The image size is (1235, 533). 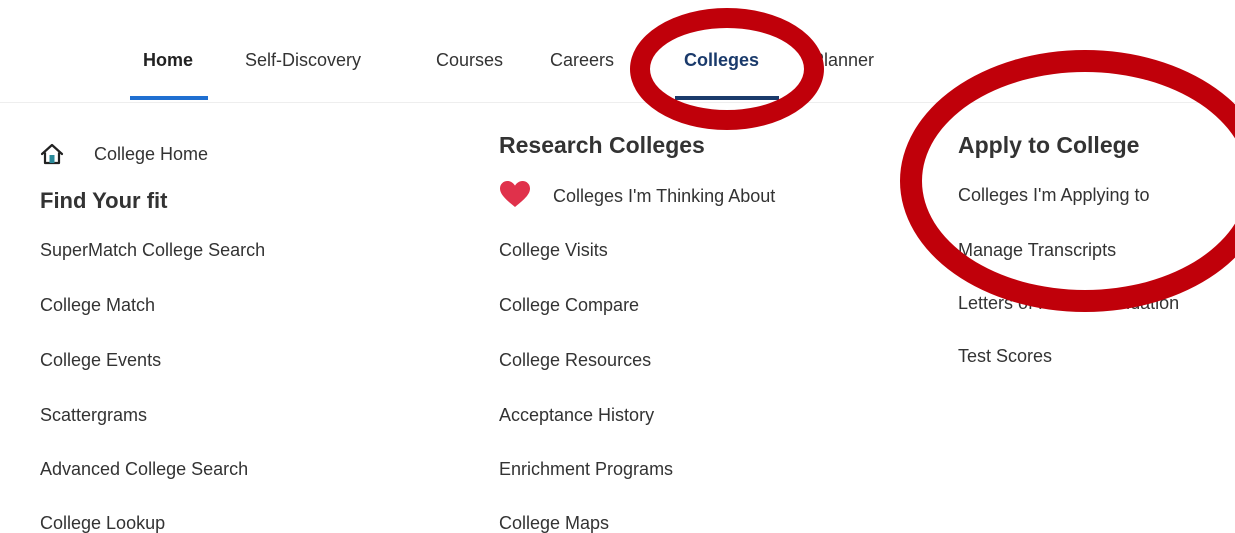 What do you see at coordinates (1037, 250) in the screenshot?
I see `link-manage-transcripts: Manage Transcripts` at bounding box center [1037, 250].